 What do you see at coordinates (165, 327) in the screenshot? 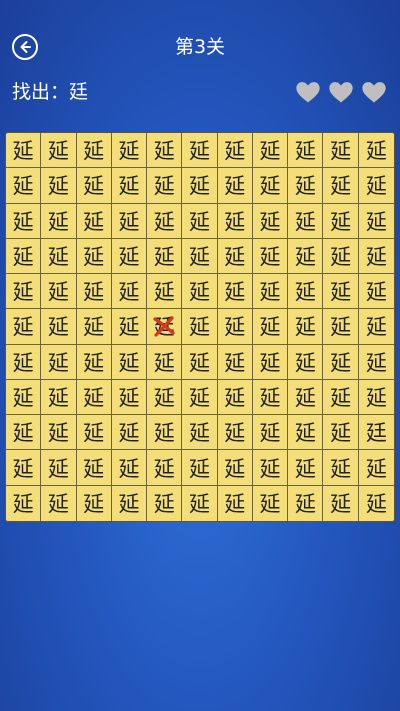
I see `board-cell: 廷` at bounding box center [165, 327].